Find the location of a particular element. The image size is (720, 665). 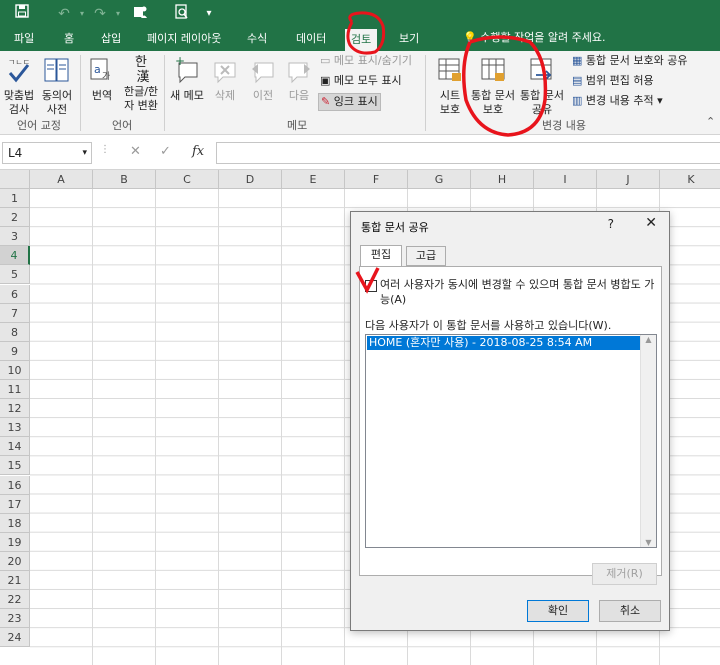

row-header: 18 is located at coordinates (15, 523).